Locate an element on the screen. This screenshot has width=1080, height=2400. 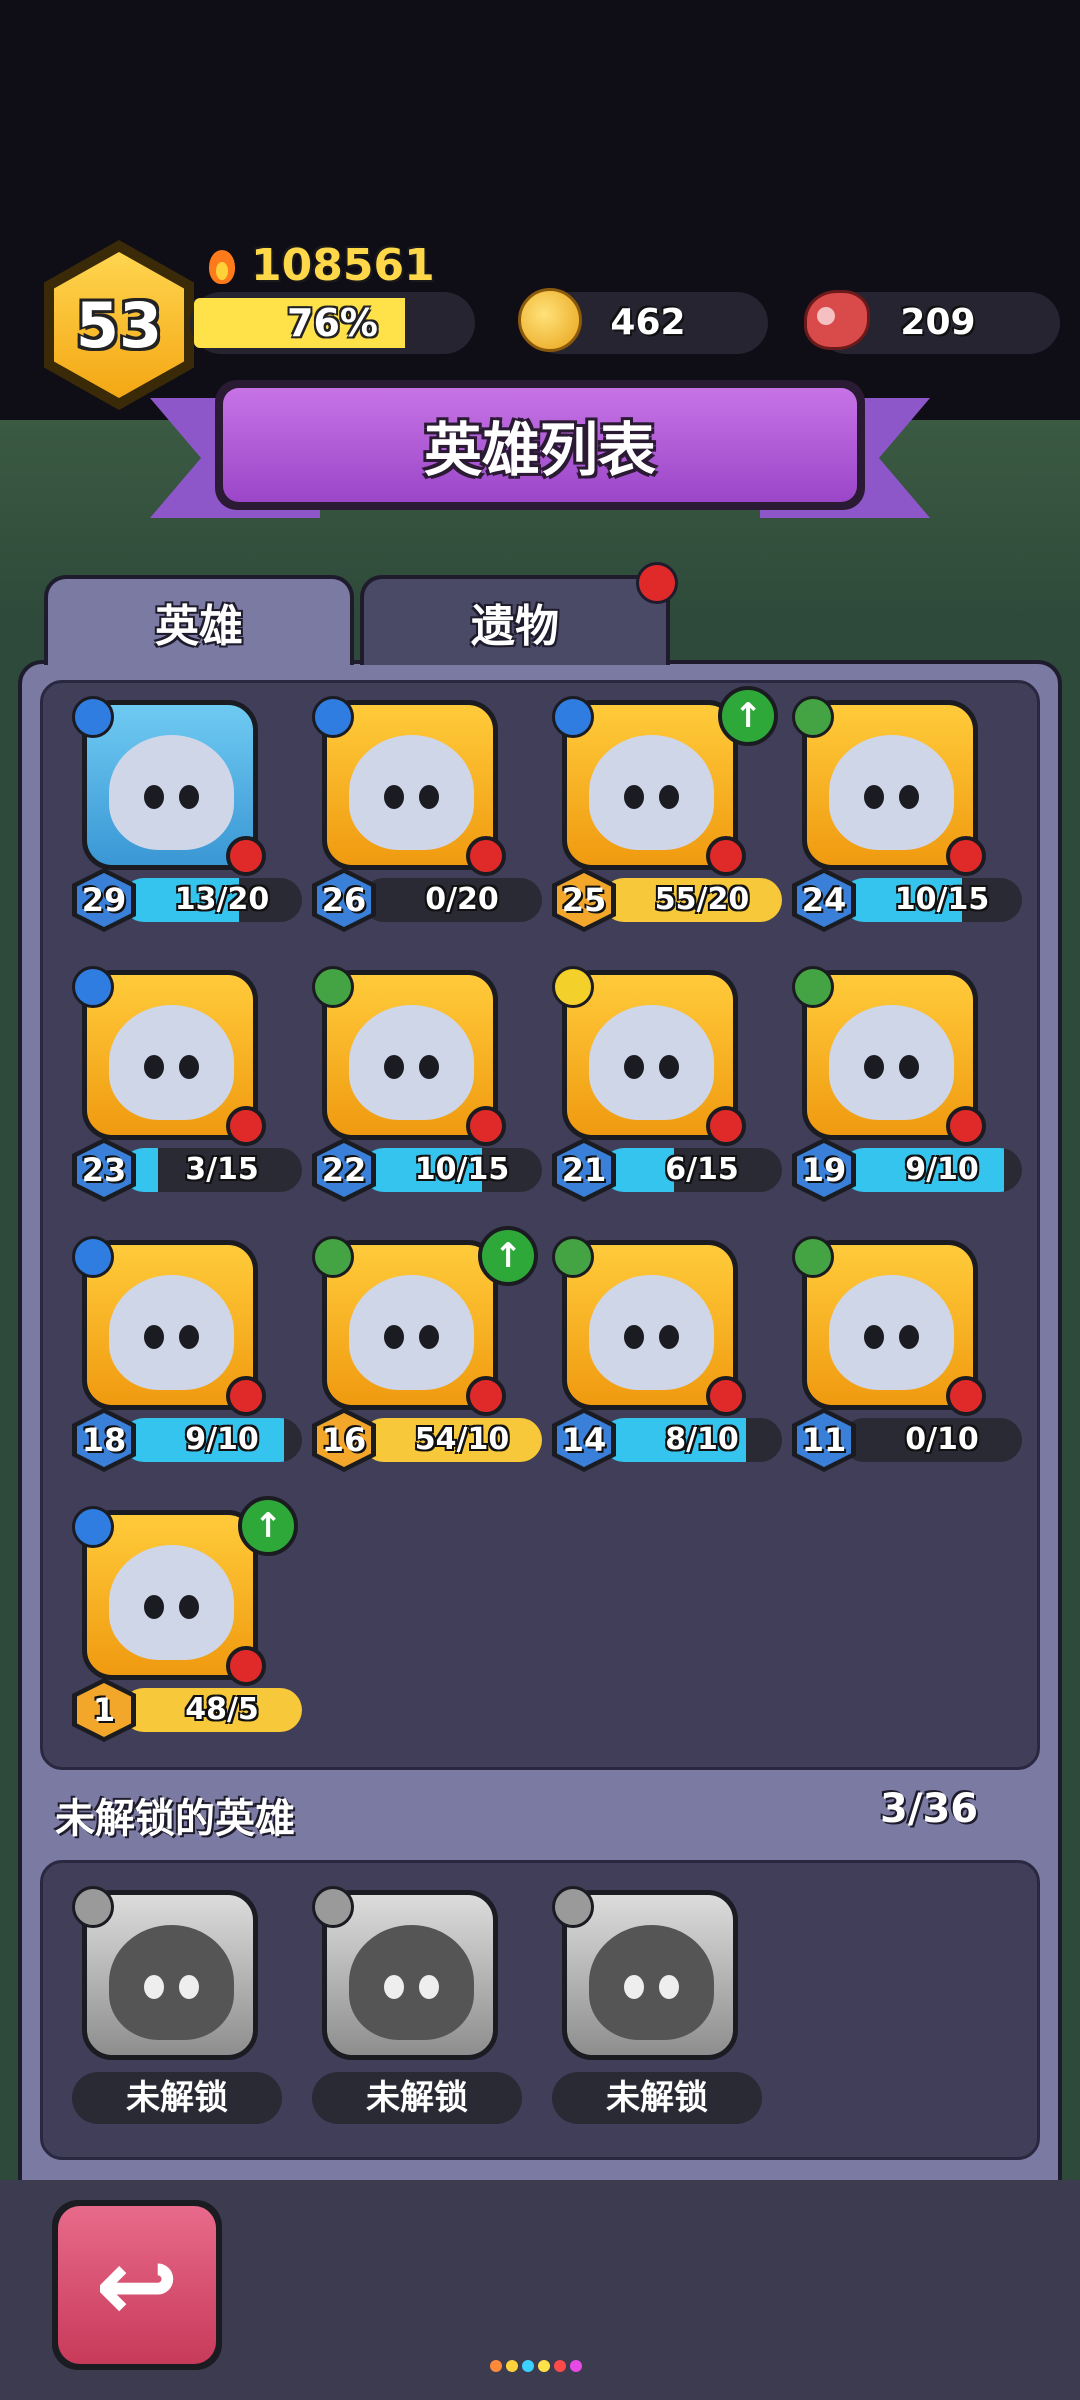
locked-label: 未解锁 is located at coordinates (657, 2098).